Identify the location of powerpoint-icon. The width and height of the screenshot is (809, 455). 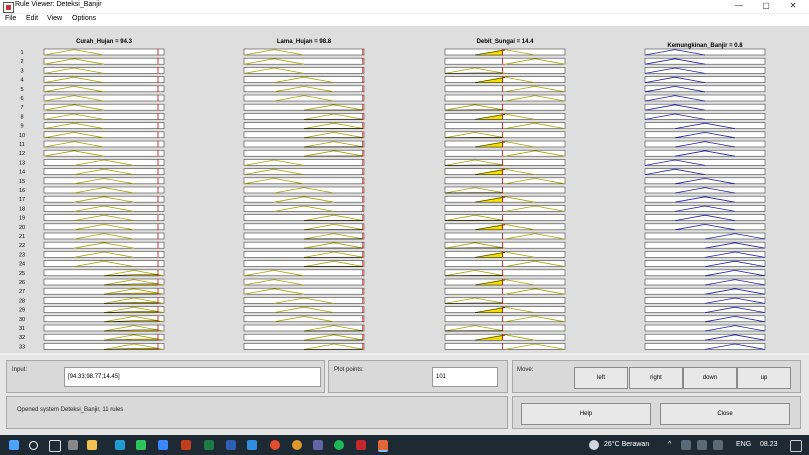
(186, 445).